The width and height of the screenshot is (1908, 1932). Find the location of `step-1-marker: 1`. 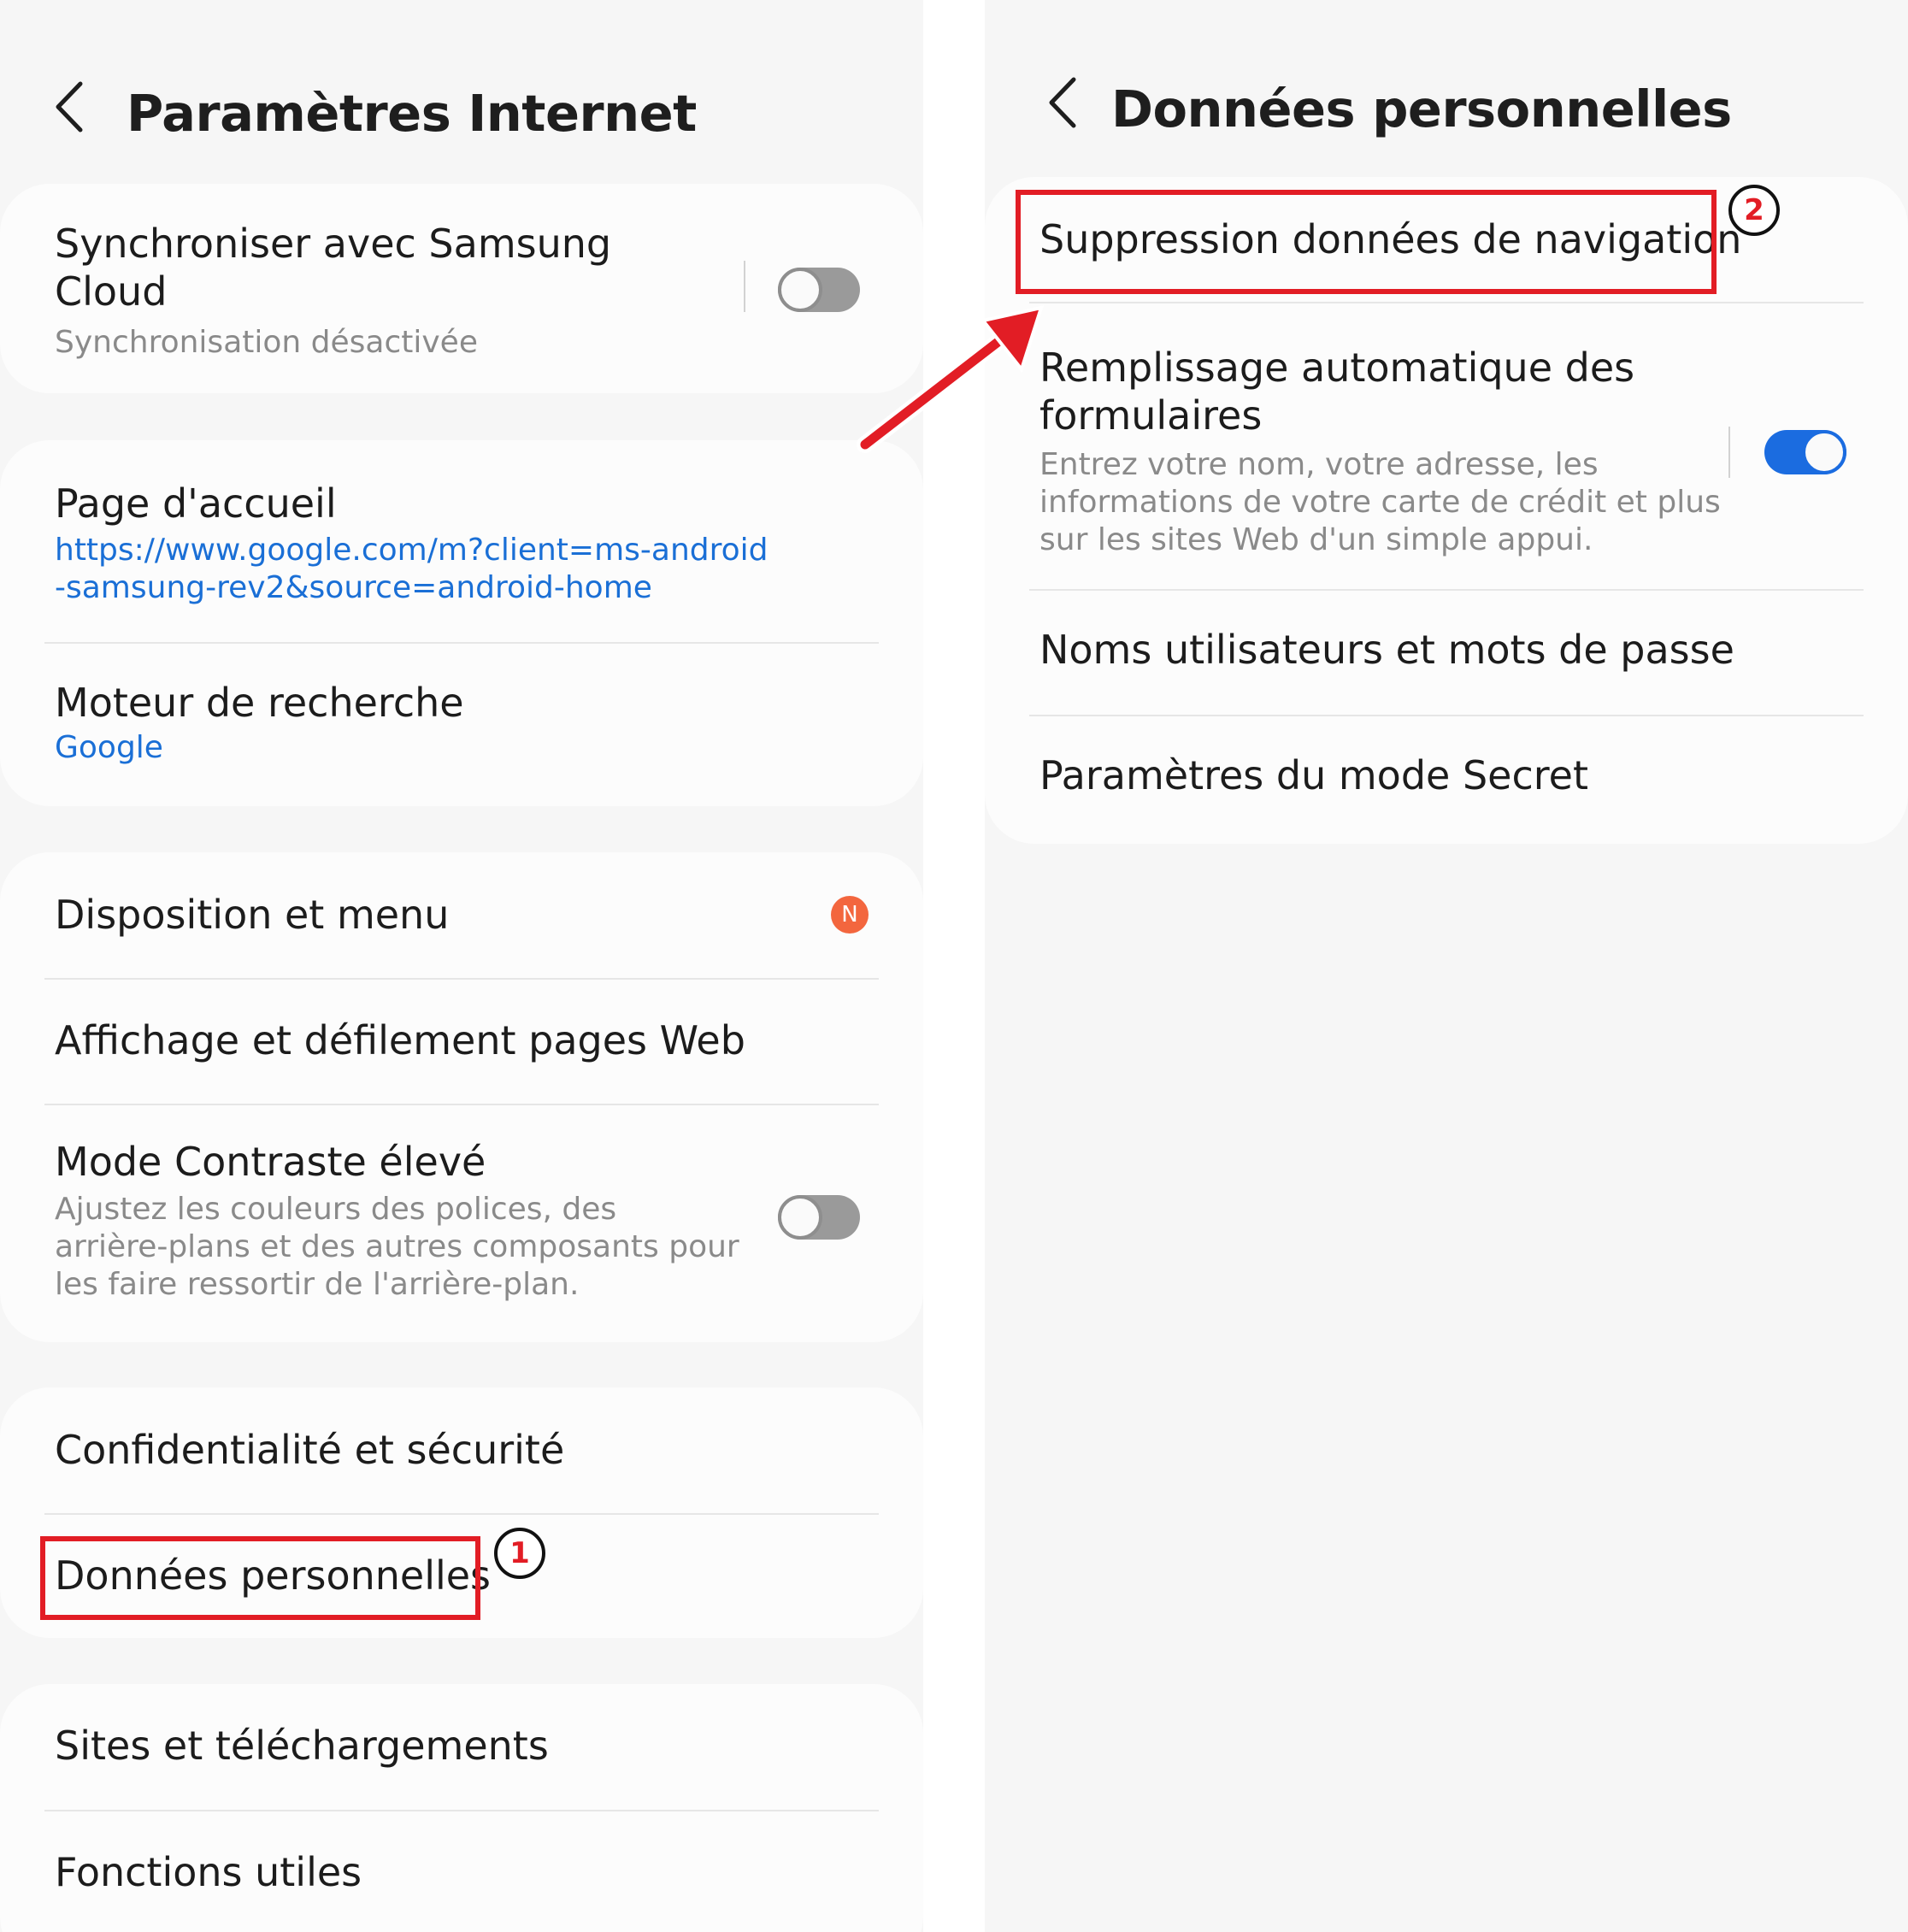

step-1-marker: 1 is located at coordinates (519, 1553).